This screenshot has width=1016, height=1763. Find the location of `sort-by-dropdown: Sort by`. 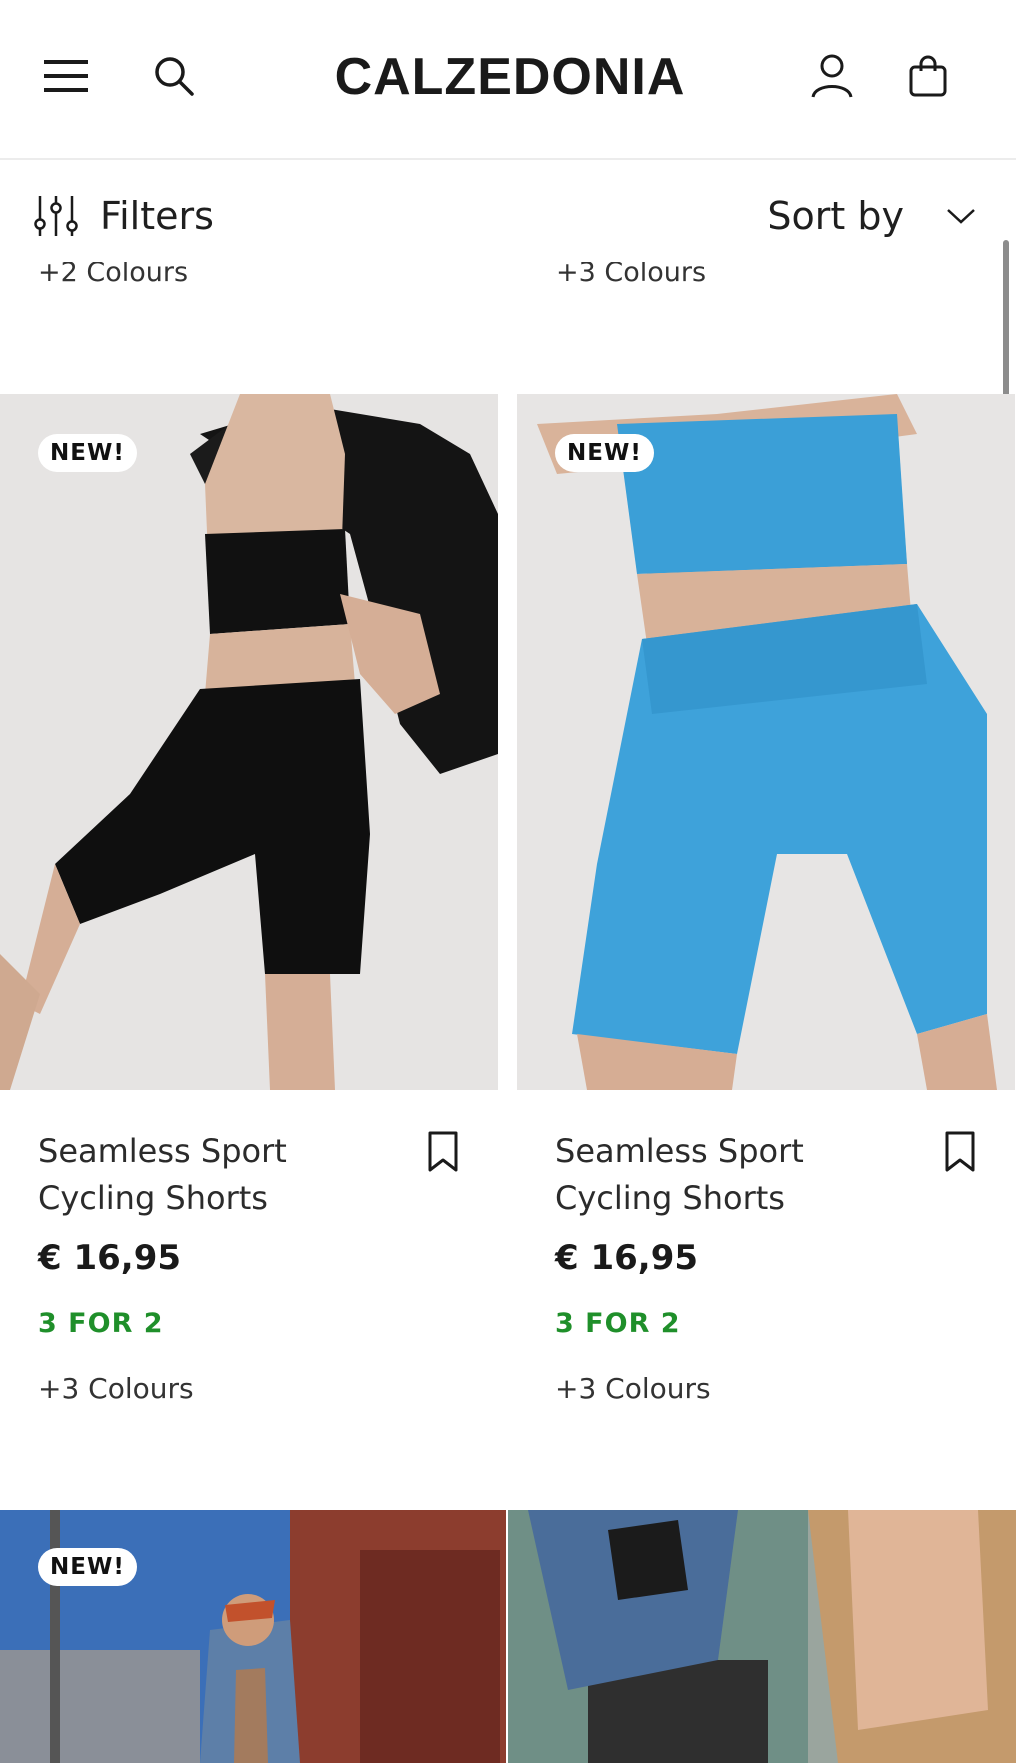

sort-by-dropdown: Sort by is located at coordinates (871, 216).